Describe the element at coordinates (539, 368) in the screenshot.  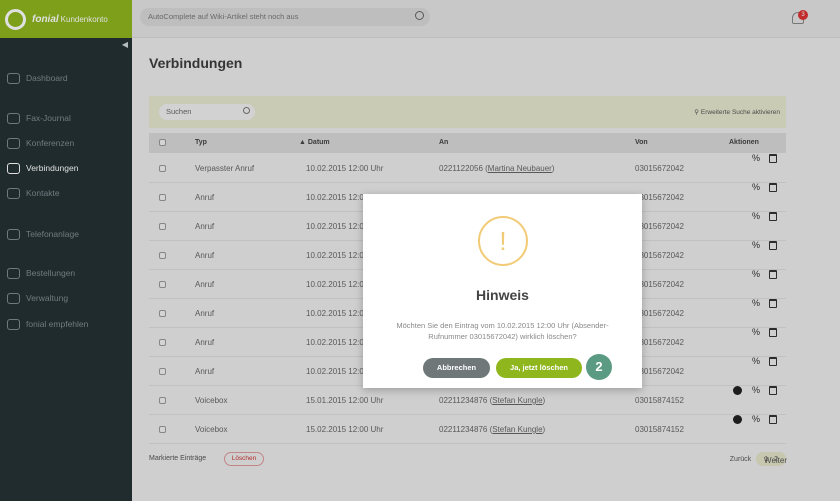
I see `confirm-delete-button: Ja, jetzt löschen` at that location.